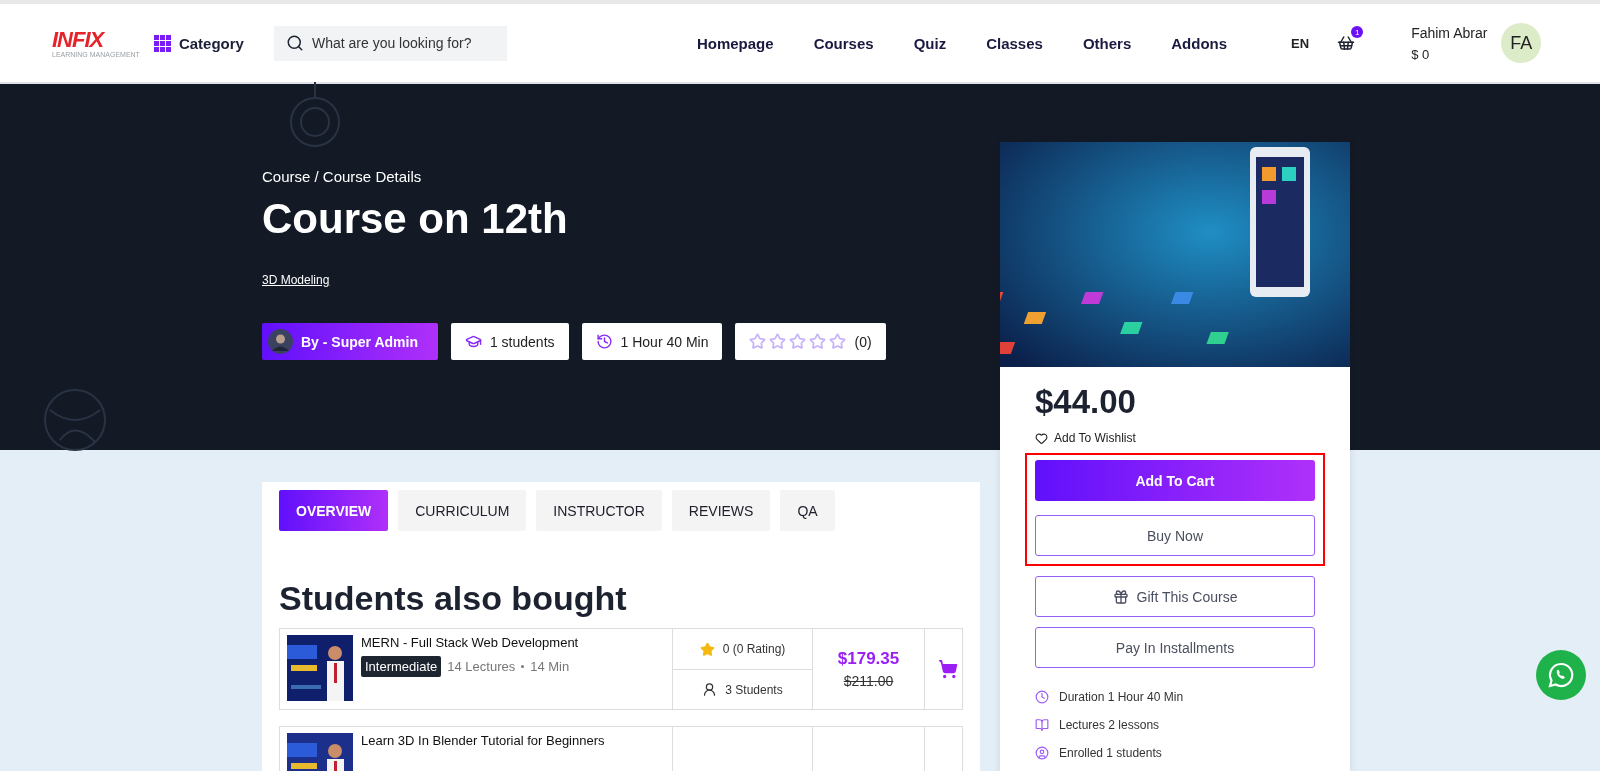  I want to click on students-text: 3 Students, so click(754, 689).